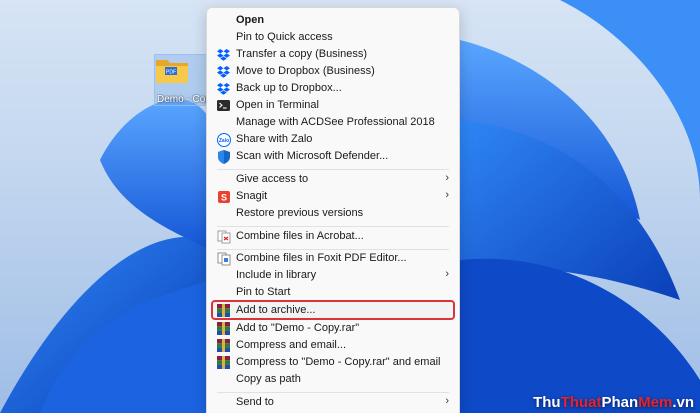  I want to click on menu-item-label: Restore previous versions, so click(300, 213).